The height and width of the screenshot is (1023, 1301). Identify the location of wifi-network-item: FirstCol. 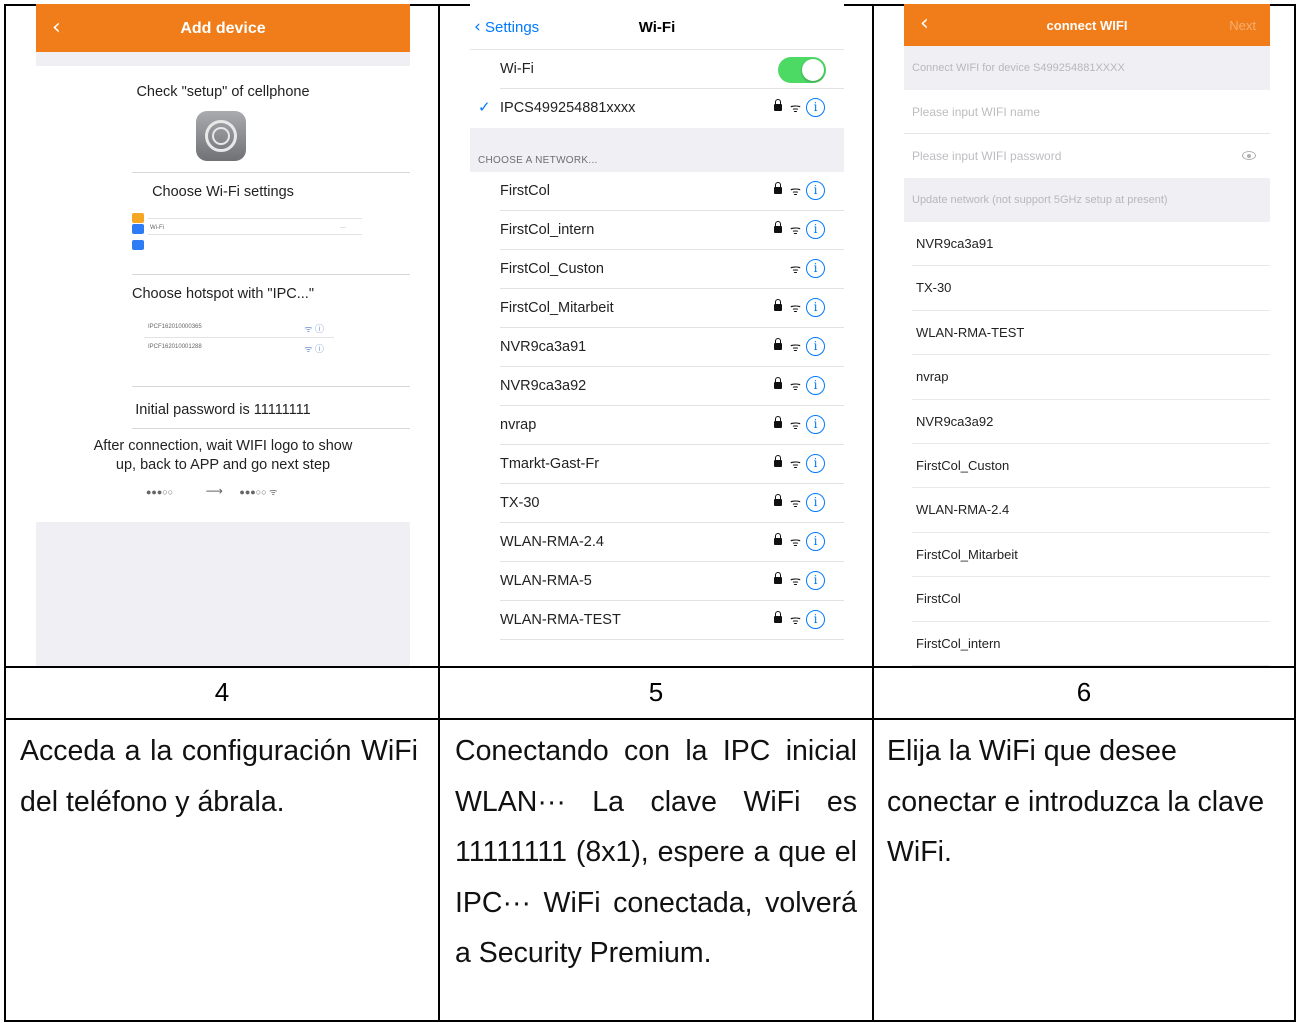
(1087, 599).